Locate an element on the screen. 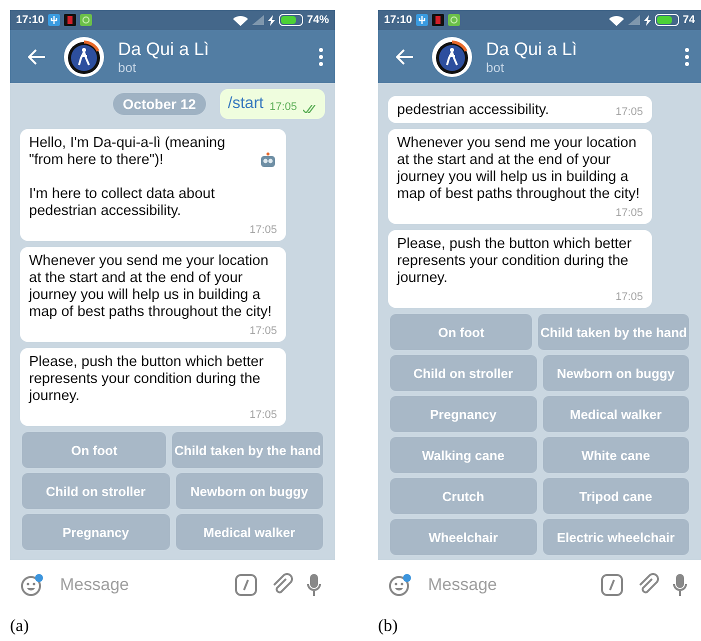 Image resolution: width=701 pixels, height=641 pixels. reply-button: Wheelchair is located at coordinates (463, 537).